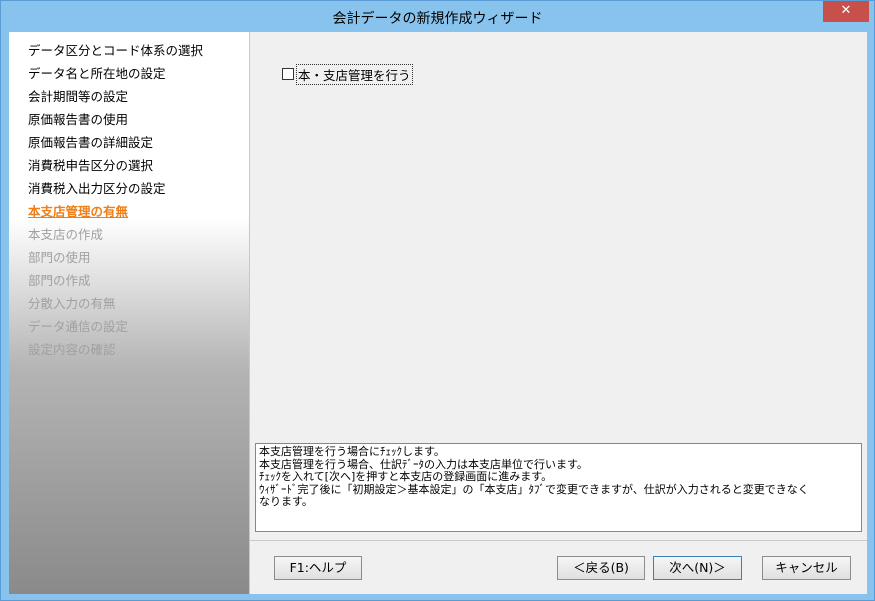 Image resolution: width=875 pixels, height=601 pixels. What do you see at coordinates (78, 211) in the screenshot?
I see `step-branch-management: 本支店管理の有無` at bounding box center [78, 211].